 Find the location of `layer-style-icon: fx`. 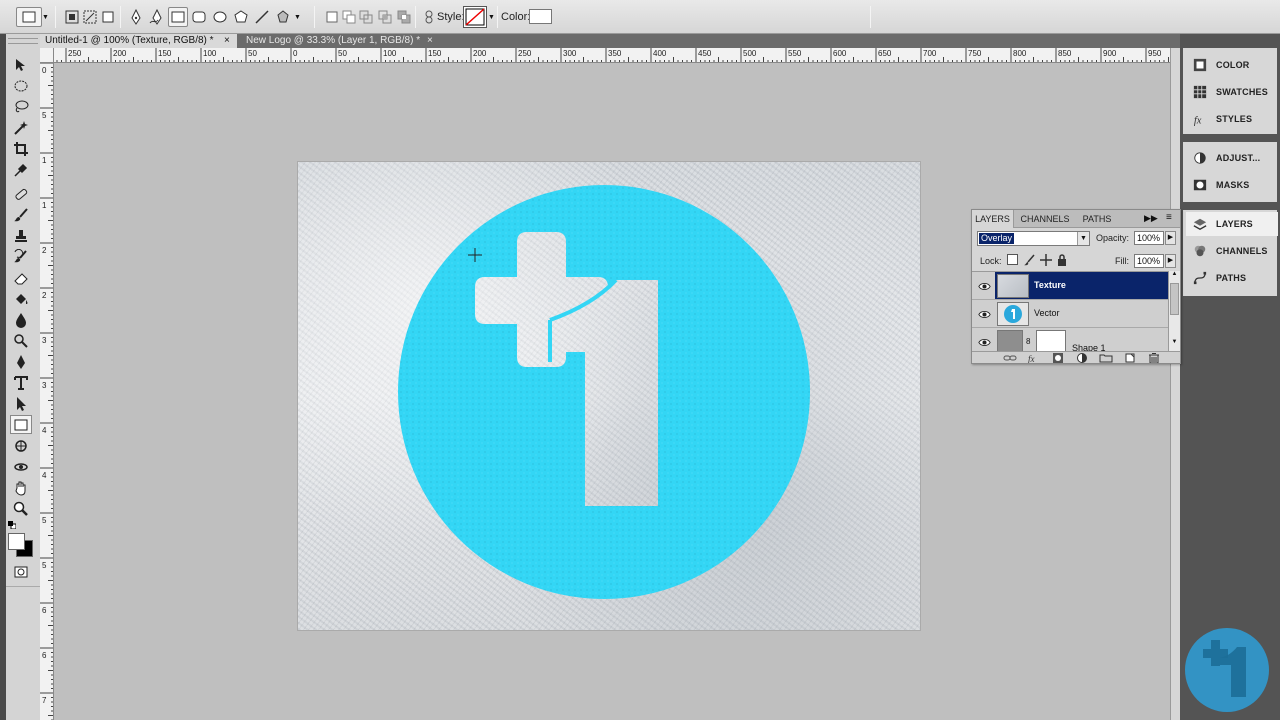

layer-style-icon: fx is located at coordinates (1034, 358).